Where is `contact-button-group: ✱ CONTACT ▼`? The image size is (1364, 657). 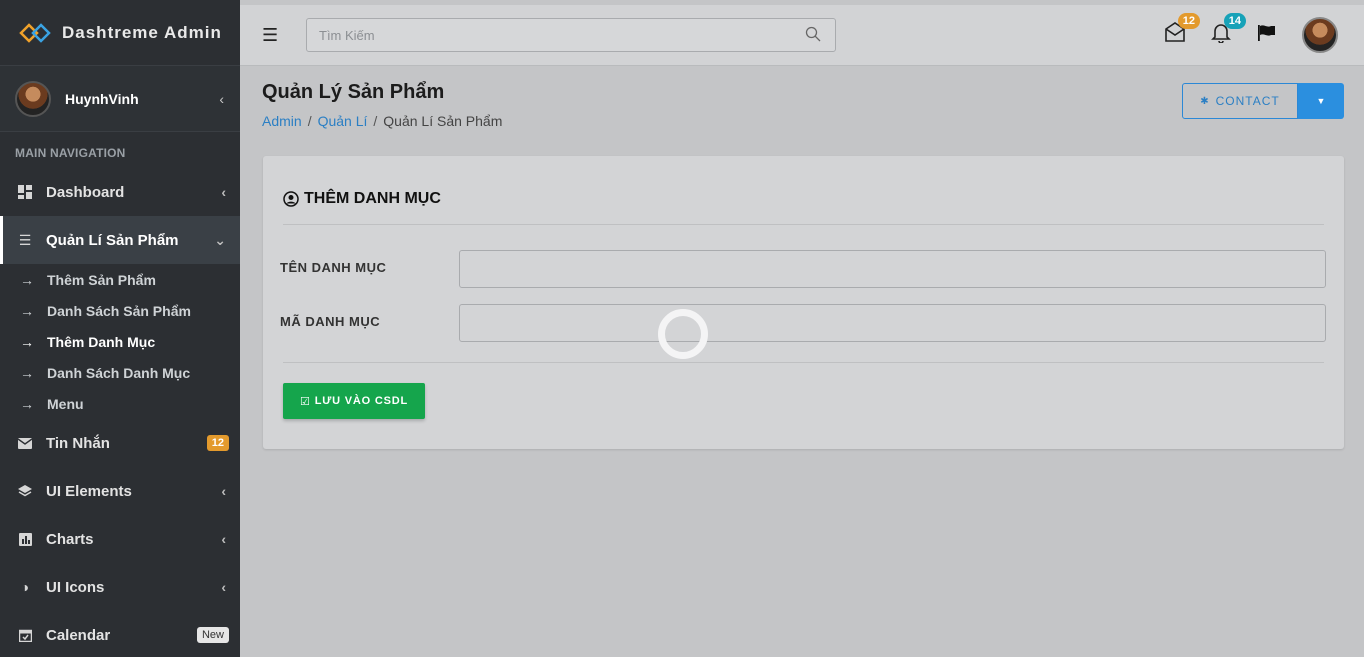 contact-button-group: ✱ CONTACT ▼ is located at coordinates (1263, 101).